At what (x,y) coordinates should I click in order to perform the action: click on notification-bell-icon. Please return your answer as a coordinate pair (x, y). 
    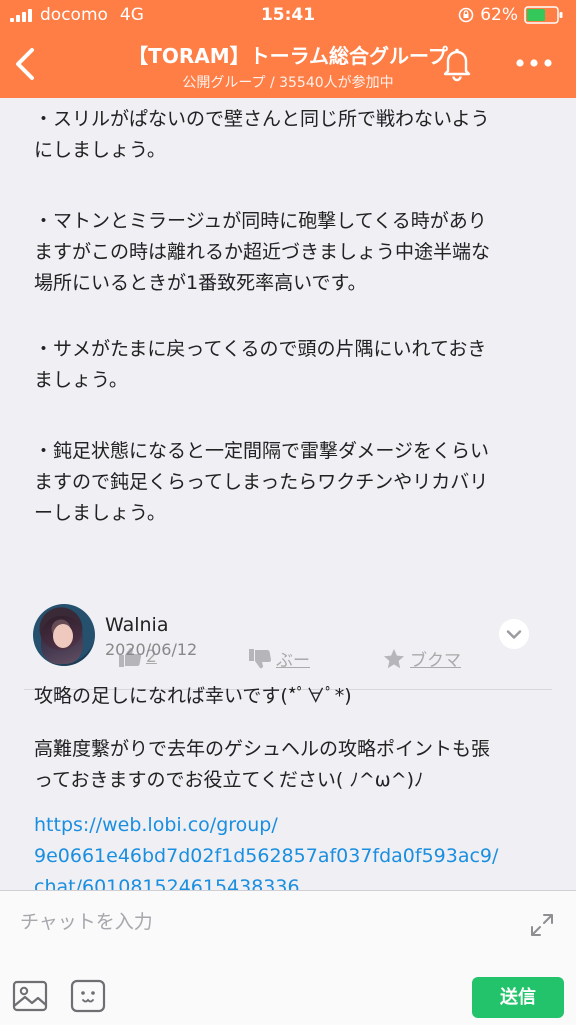
    Looking at the image, I should click on (457, 63).